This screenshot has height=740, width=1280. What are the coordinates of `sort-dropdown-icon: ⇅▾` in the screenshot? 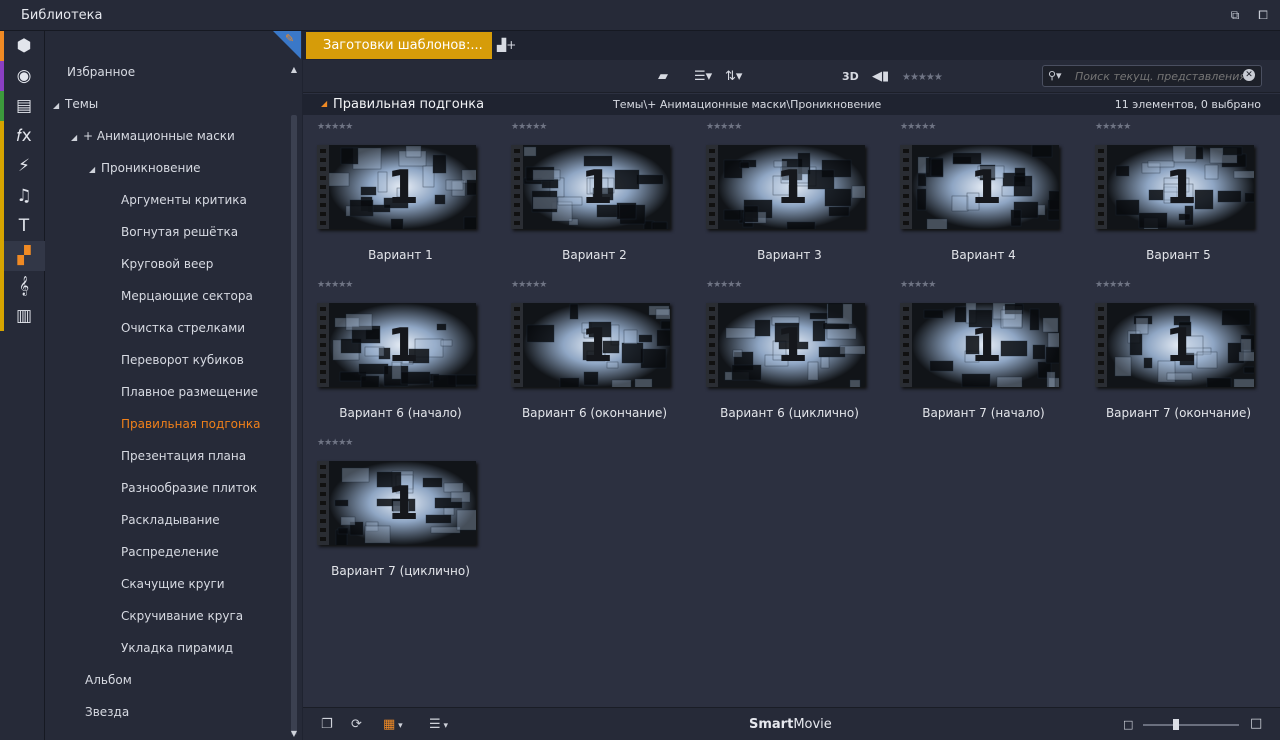 It's located at (733, 77).